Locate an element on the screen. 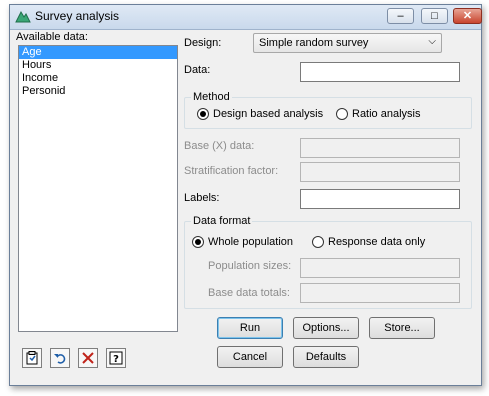 The width and height of the screenshot is (489, 396). undo-icon is located at coordinates (60, 359).